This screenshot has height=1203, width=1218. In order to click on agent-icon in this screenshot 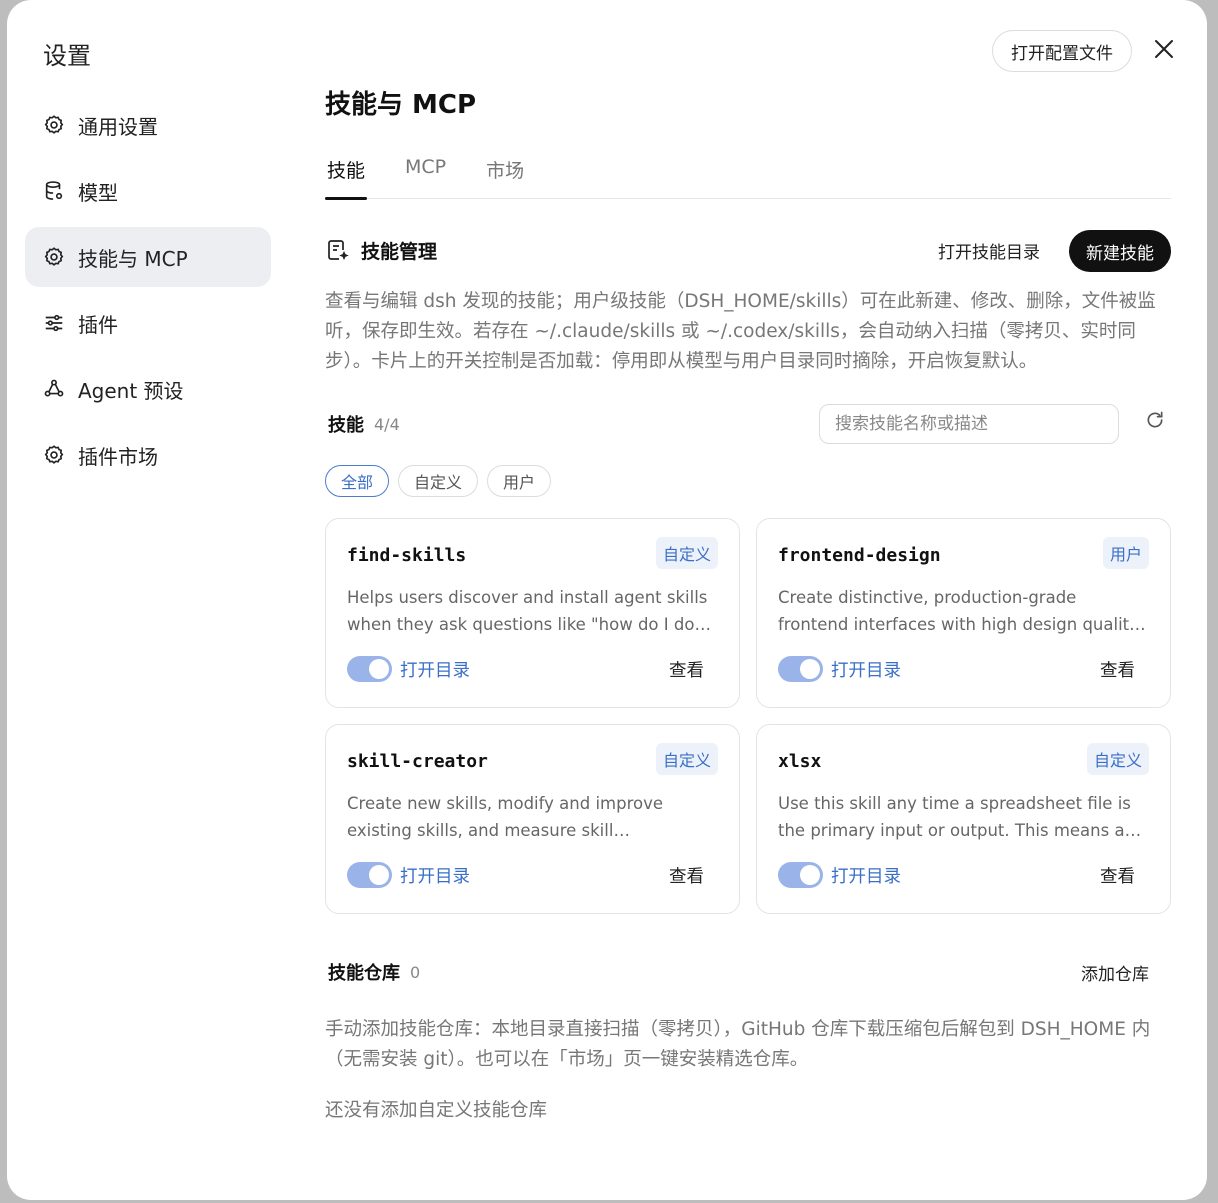, I will do `click(54, 389)`.